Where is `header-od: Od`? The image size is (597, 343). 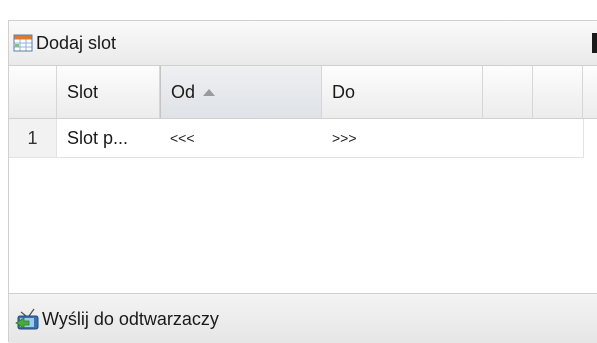 header-od: Od is located at coordinates (241, 92).